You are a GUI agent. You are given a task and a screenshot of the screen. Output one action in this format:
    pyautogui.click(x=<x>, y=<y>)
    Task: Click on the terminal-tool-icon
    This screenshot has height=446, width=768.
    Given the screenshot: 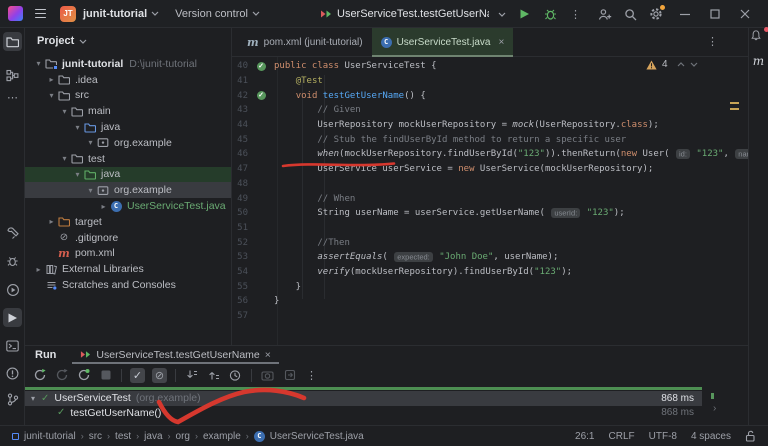 What is the action you would take?
    pyautogui.click(x=12, y=345)
    